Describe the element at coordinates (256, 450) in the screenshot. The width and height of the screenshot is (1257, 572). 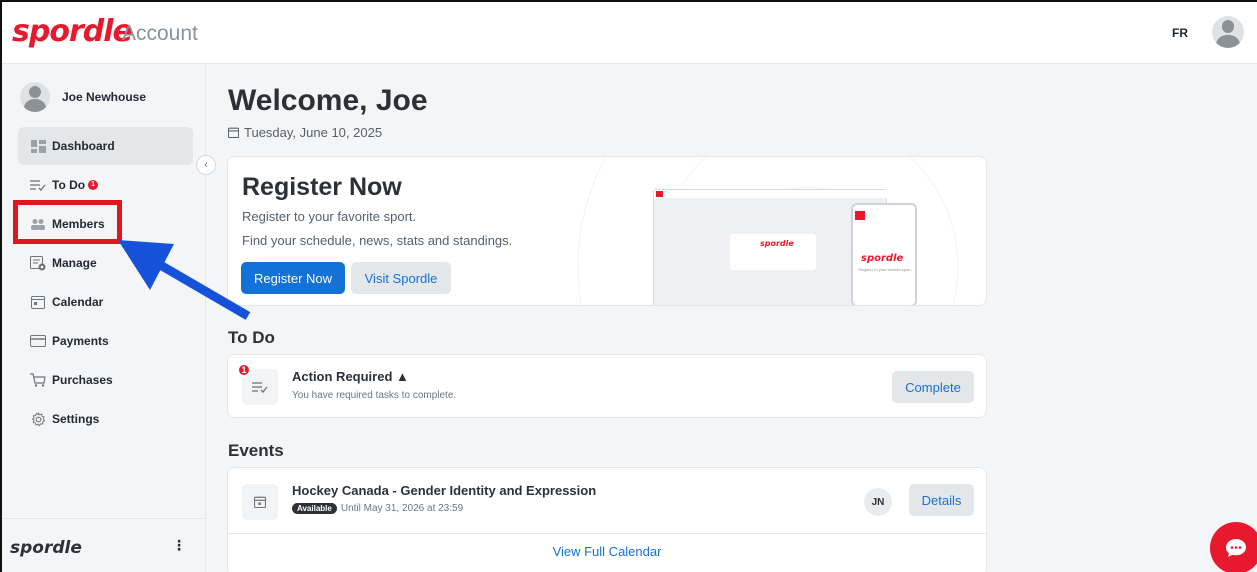
I see `events-section-title: Events` at that location.